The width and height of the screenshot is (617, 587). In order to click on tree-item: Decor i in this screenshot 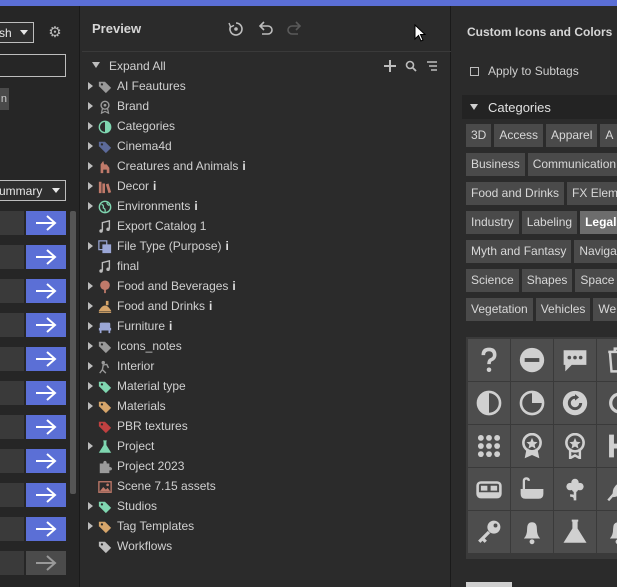, I will do `click(266, 186)`.